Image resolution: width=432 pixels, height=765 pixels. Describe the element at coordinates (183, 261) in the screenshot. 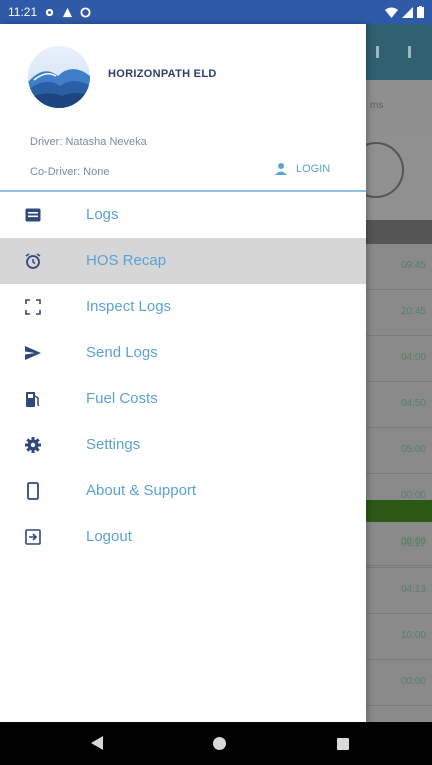

I see `menu-item-hos-recap: HOS Recap` at that location.